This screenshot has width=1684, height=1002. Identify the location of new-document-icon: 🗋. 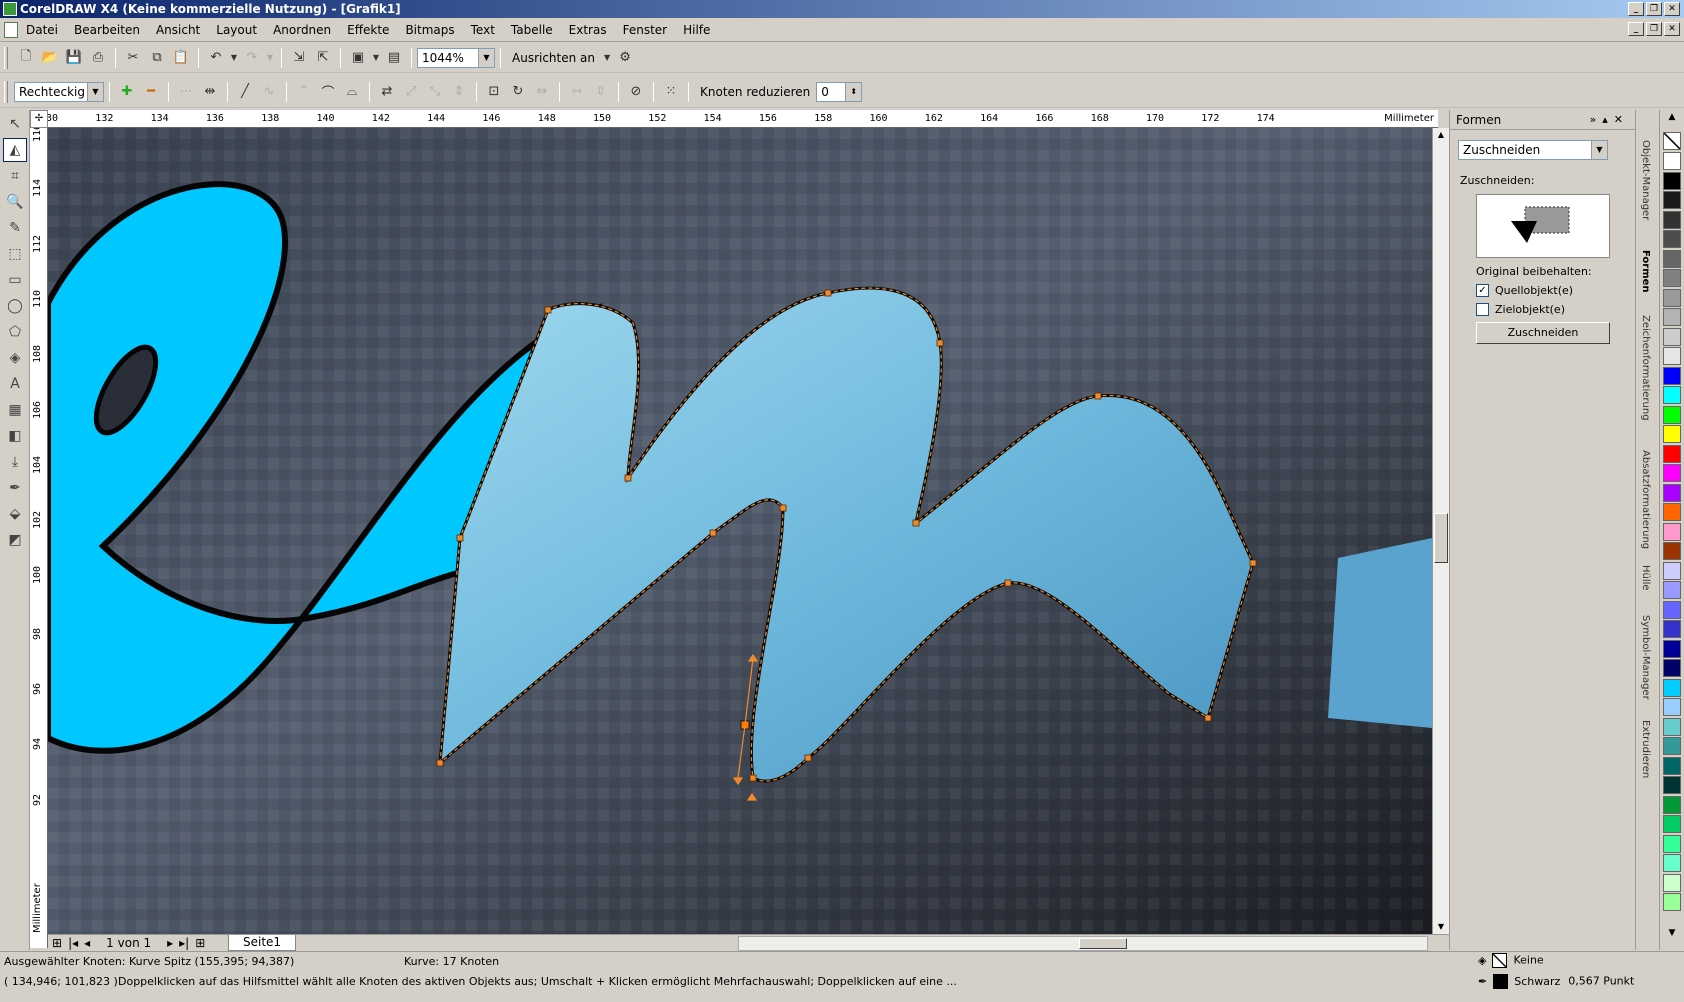
(26, 58).